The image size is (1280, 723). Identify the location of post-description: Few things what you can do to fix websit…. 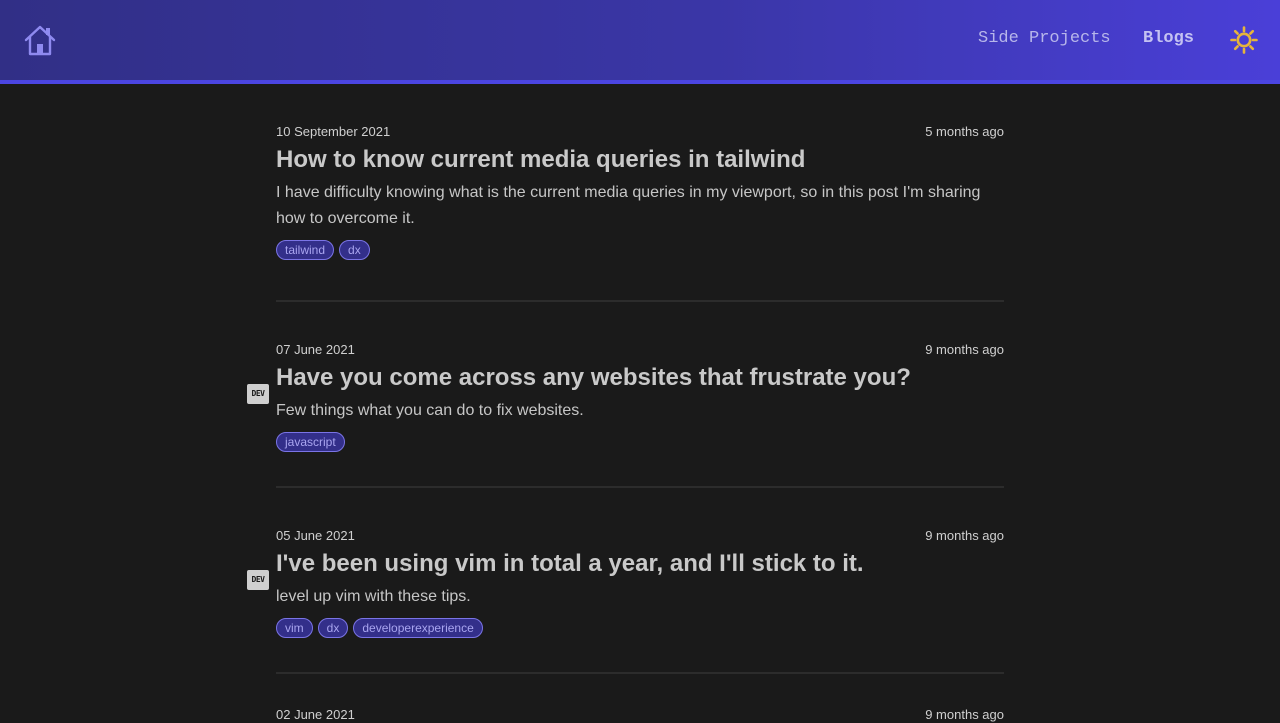
(430, 410).